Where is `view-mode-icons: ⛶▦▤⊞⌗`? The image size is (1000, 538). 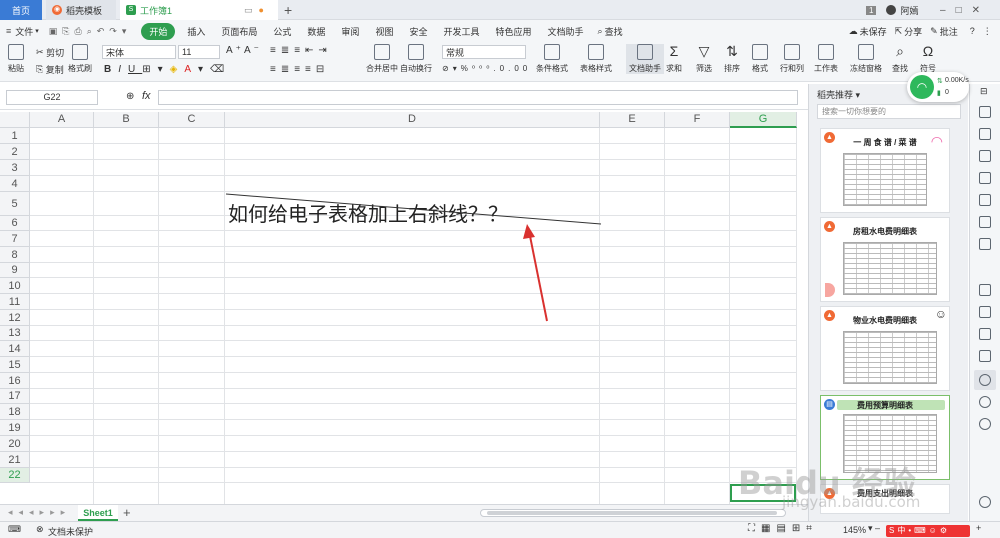
view-mode-icons: ⛶▦▤⊞⌗ is located at coordinates (783, 528).